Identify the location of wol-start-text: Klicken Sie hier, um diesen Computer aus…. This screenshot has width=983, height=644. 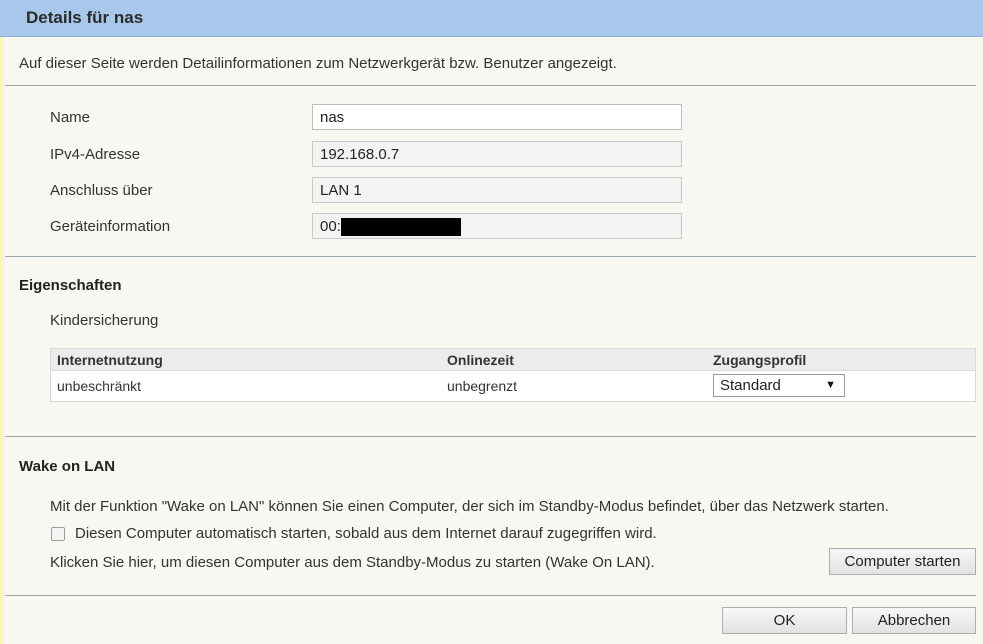
(352, 562).